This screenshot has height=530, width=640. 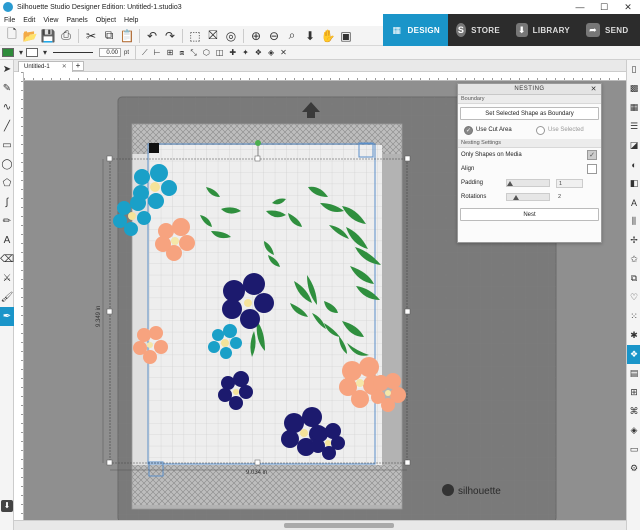 What do you see at coordinates (45, 52) in the screenshot?
I see `line-dropdown-icon: ▾` at bounding box center [45, 52].